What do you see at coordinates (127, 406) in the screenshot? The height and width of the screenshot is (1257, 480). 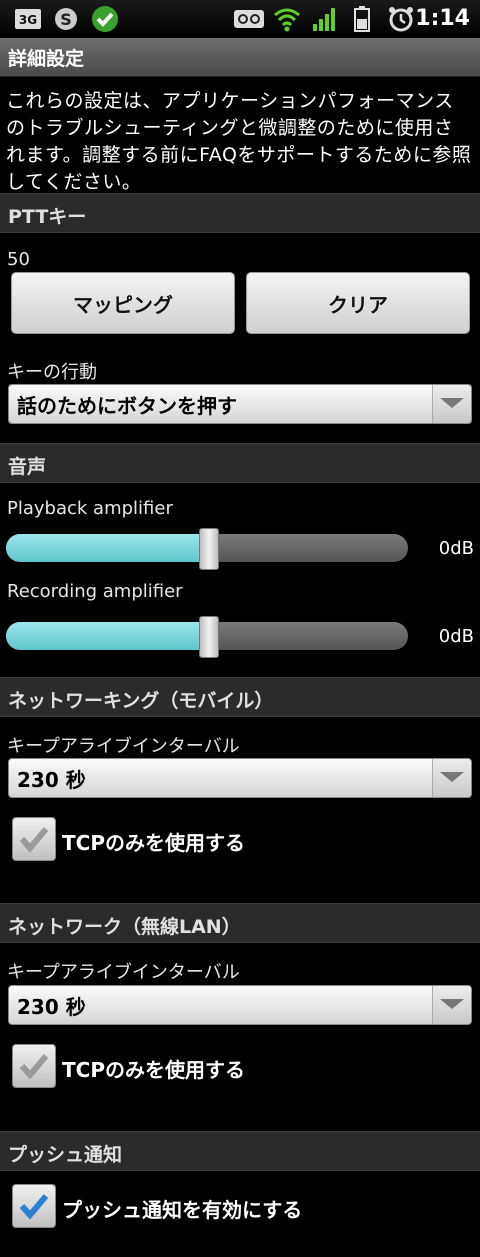 I see `key-action-value: 話のためにボタンを押す` at bounding box center [127, 406].